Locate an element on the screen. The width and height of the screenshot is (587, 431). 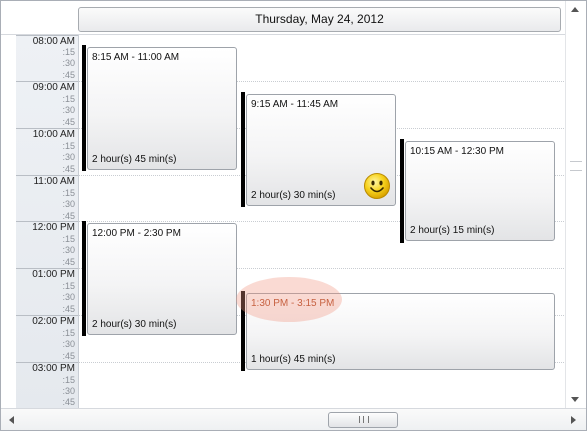
scroll-right-arrow-icon is located at coordinates (573, 420).